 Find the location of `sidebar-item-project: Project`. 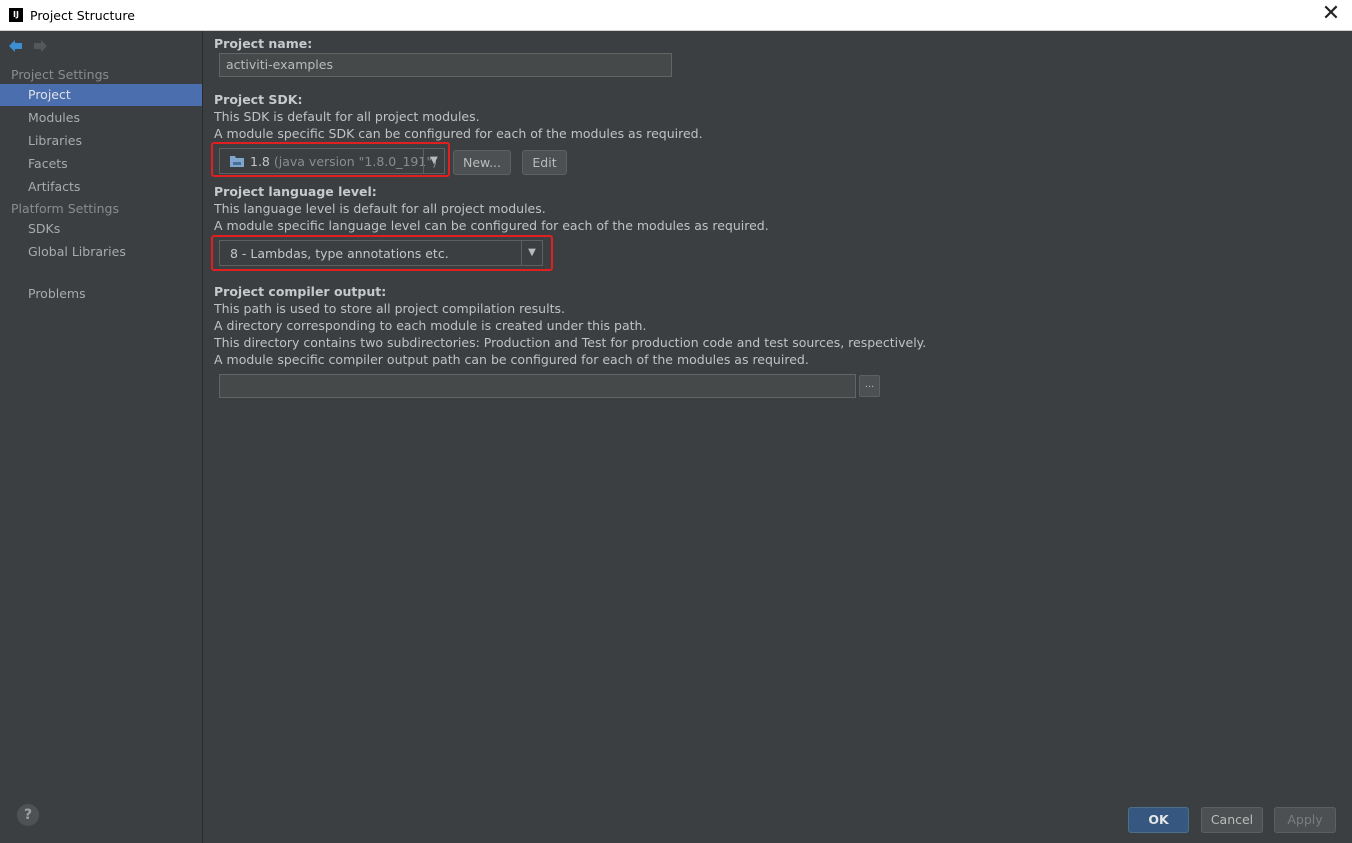

sidebar-item-project: Project is located at coordinates (101, 95).